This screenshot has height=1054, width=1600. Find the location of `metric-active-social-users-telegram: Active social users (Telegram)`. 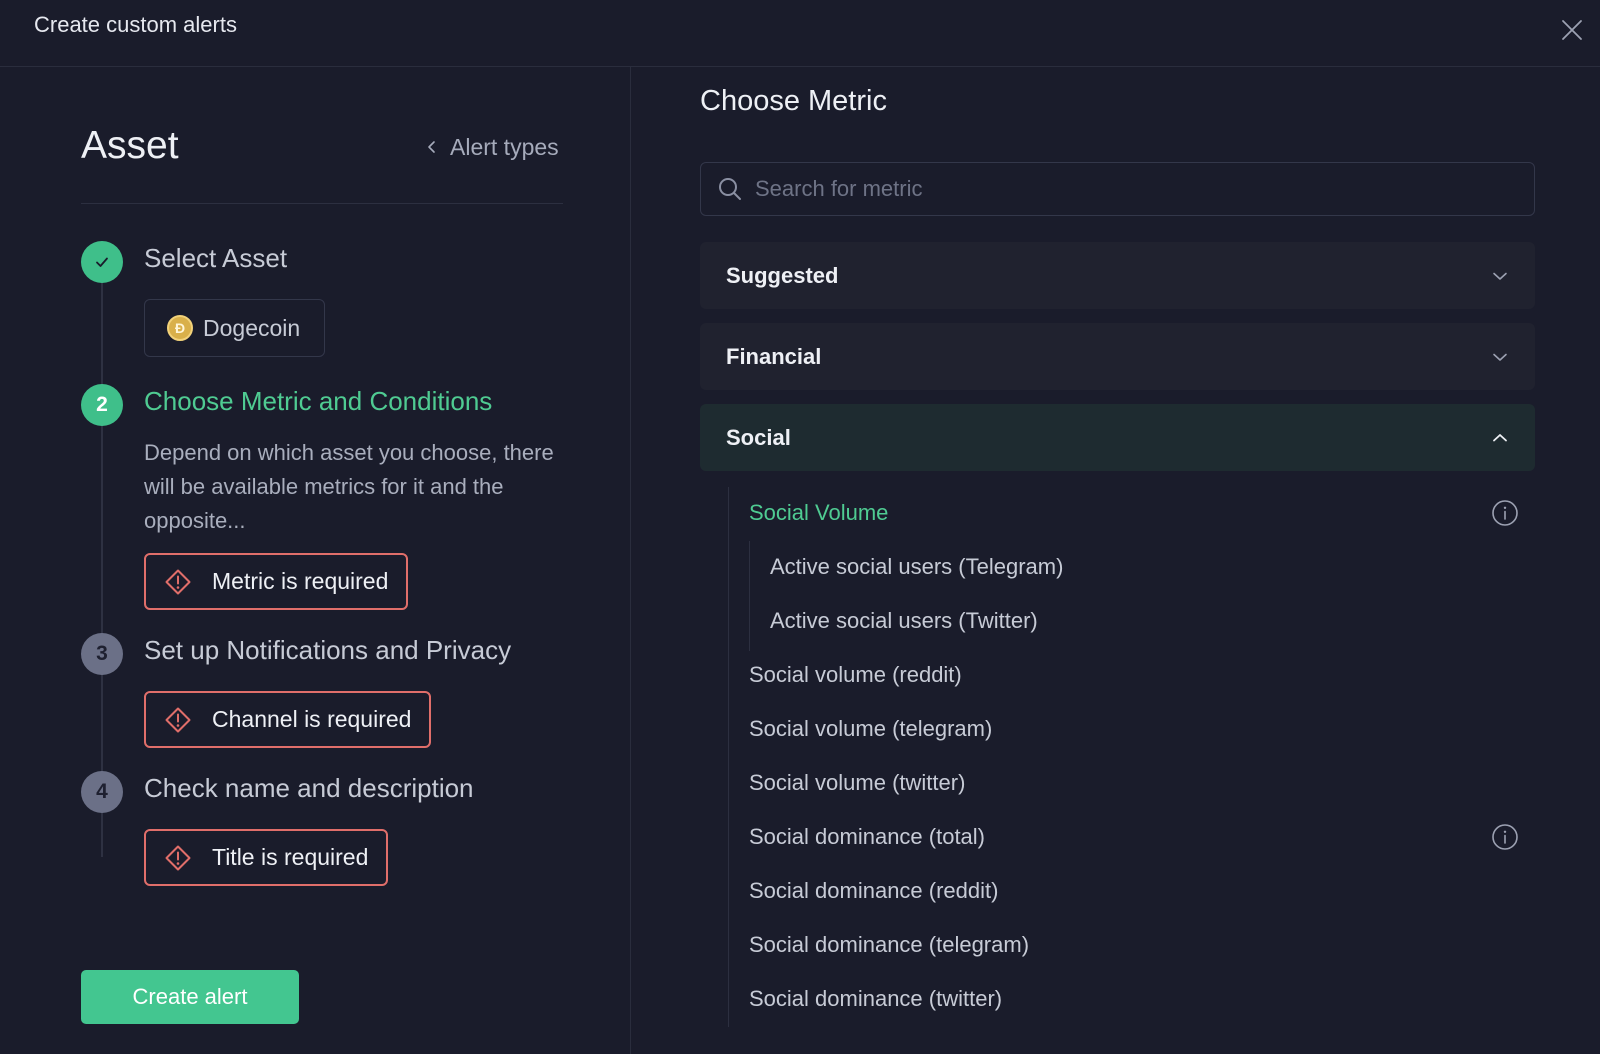

metric-active-social-users-telegram: Active social users (Telegram) is located at coordinates (1144, 567).